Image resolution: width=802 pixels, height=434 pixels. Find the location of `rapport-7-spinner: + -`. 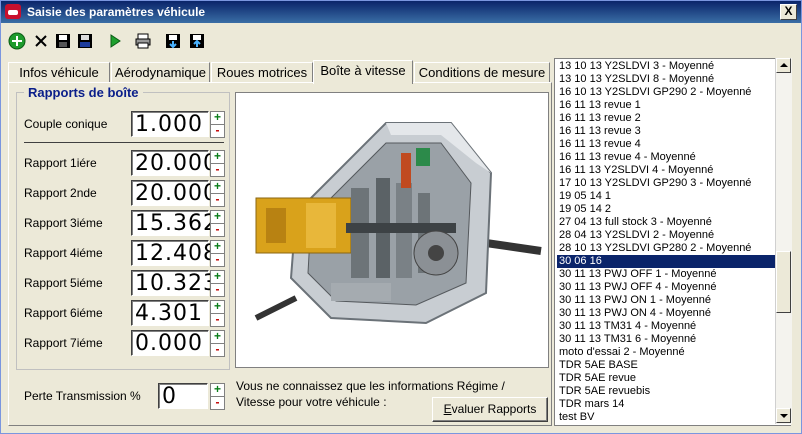

rapport-7-spinner: + - is located at coordinates (217, 343).